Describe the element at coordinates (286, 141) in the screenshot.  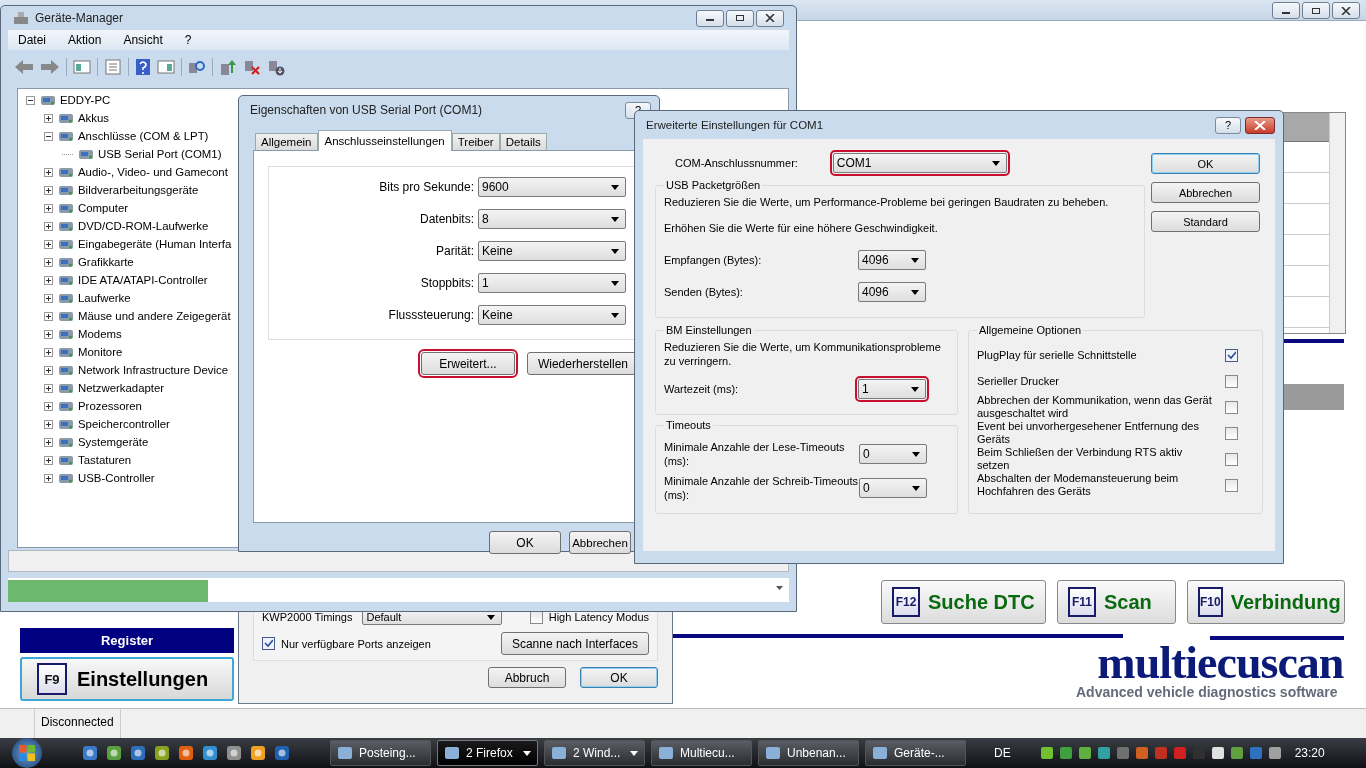
I see `tab: Allgemein` at that location.